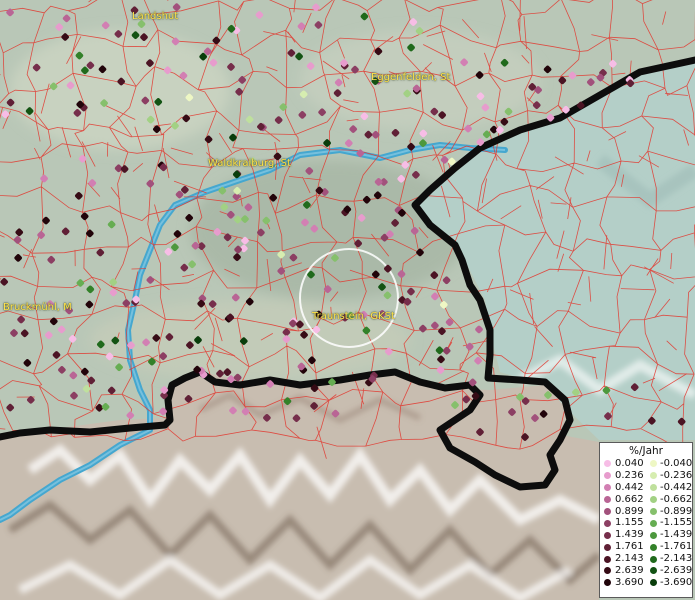  Describe the element at coordinates (629, 487) in the screenshot. I see `legend-value-positive: 0.442` at that location.